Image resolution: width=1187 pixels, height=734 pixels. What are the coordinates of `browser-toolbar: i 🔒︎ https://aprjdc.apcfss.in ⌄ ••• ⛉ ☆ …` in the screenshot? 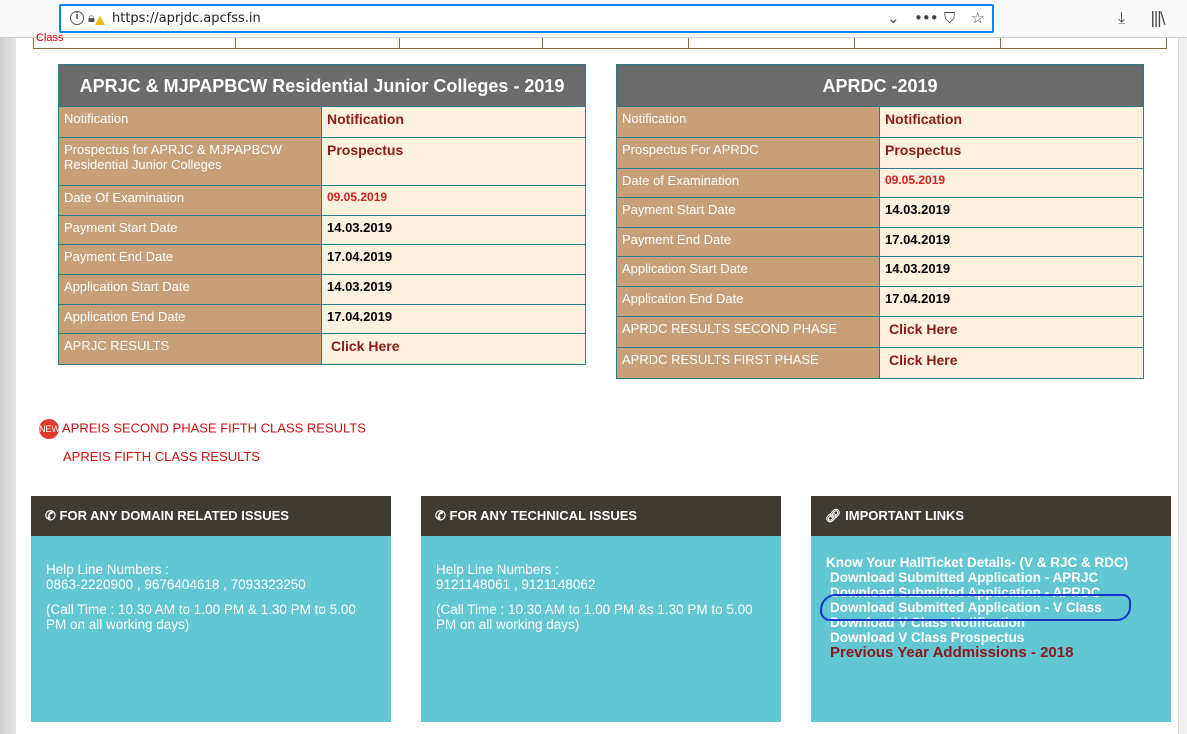 It's located at (593, 19).